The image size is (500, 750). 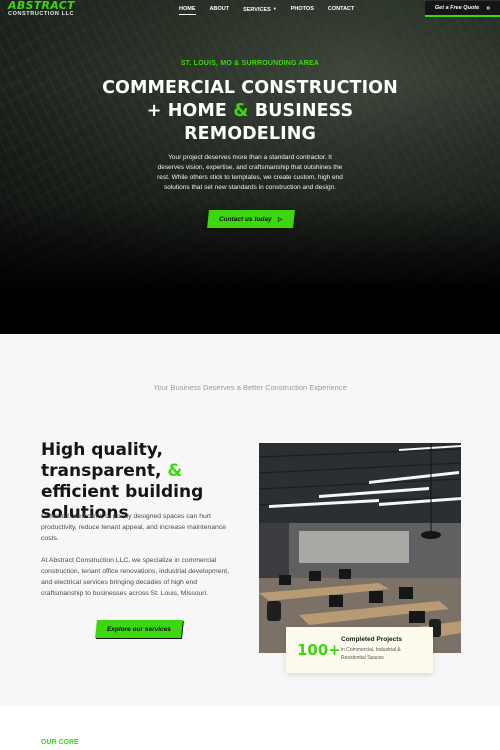 I want to click on chevron-down-icon: ▼, so click(x=274, y=8).